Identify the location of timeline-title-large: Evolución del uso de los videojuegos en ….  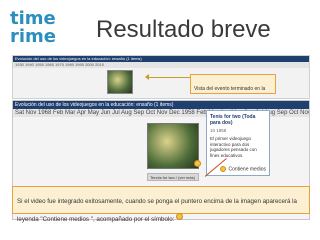
(94, 105).